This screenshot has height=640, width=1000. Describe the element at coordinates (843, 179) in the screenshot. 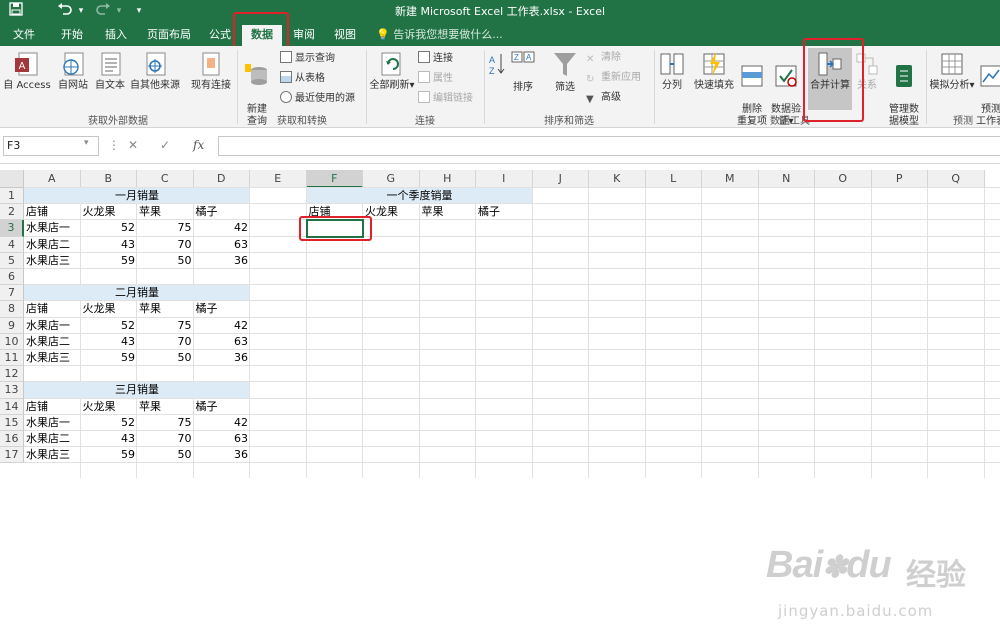

I see `column-header-o: O` at that location.